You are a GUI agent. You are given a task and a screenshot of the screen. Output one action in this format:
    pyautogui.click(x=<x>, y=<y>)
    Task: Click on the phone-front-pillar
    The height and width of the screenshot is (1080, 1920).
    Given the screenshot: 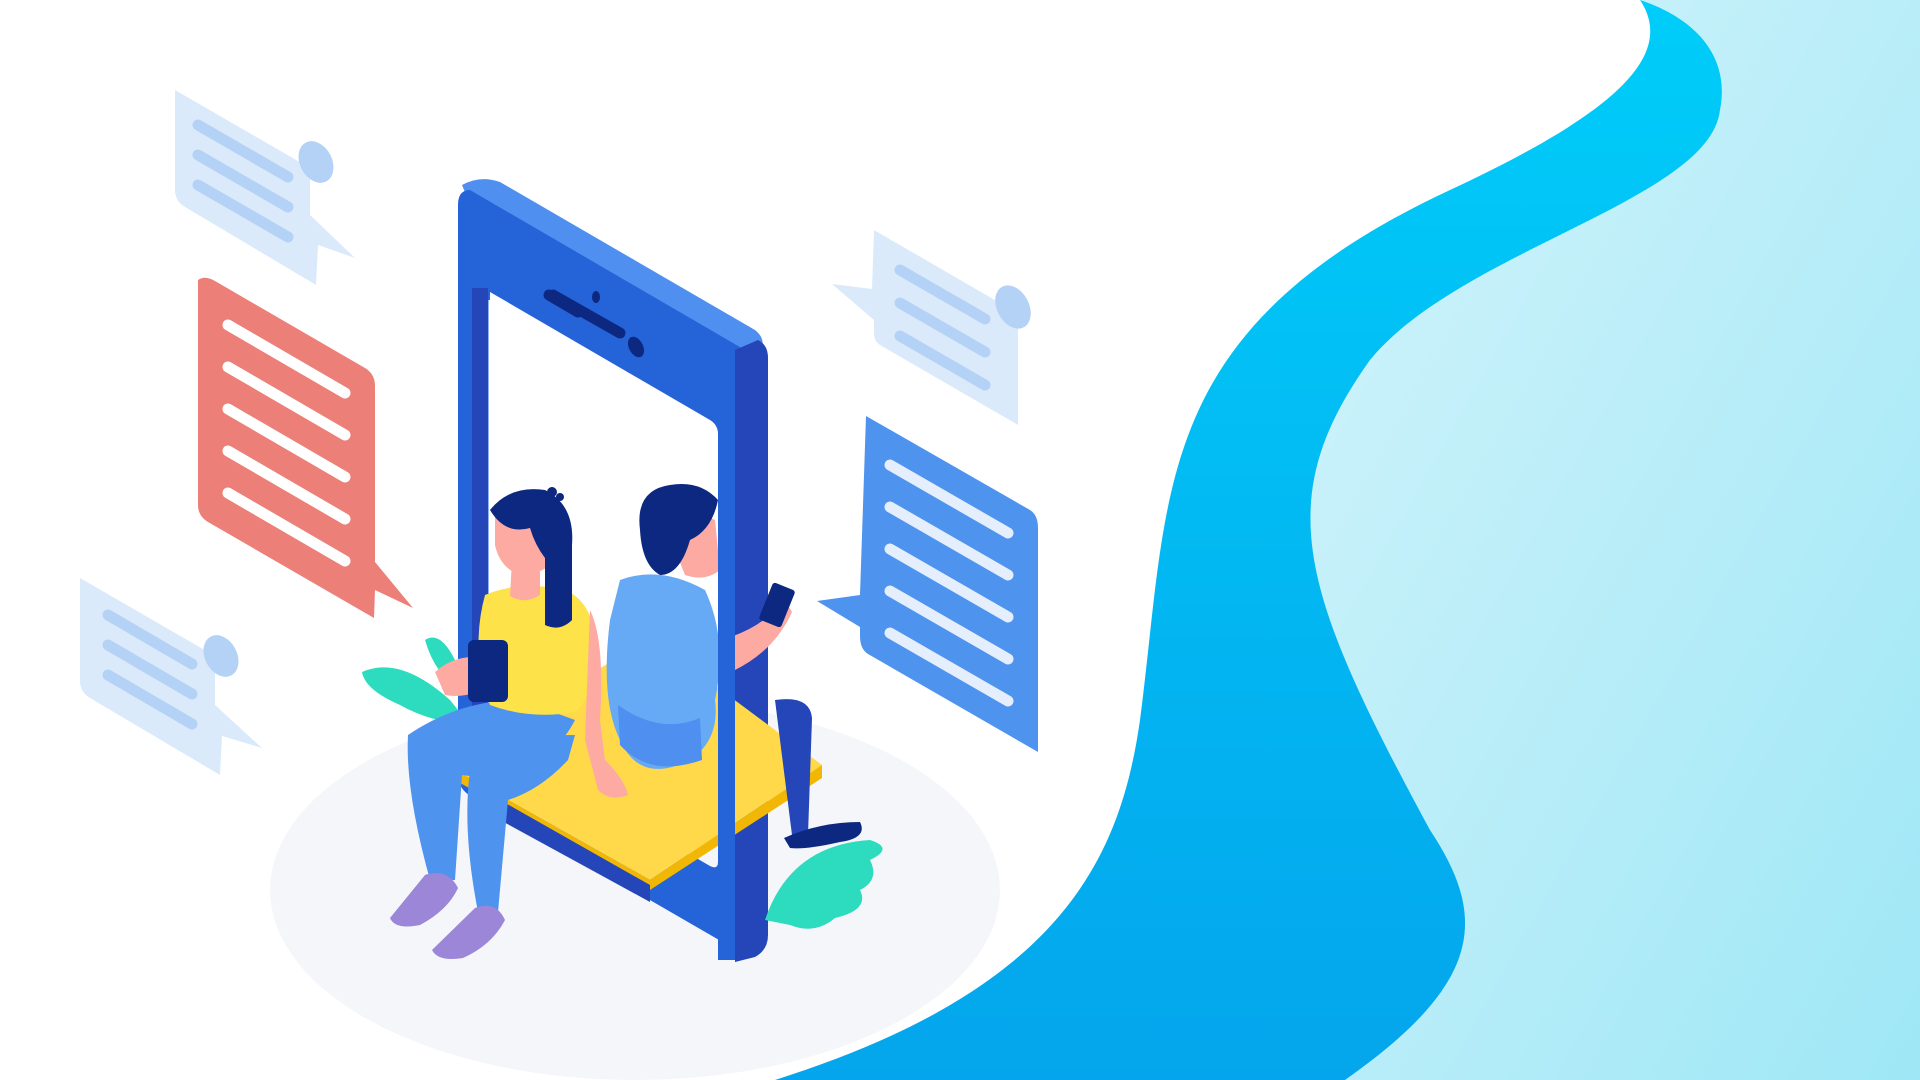 What is the action you would take?
    pyautogui.click(x=726, y=685)
    